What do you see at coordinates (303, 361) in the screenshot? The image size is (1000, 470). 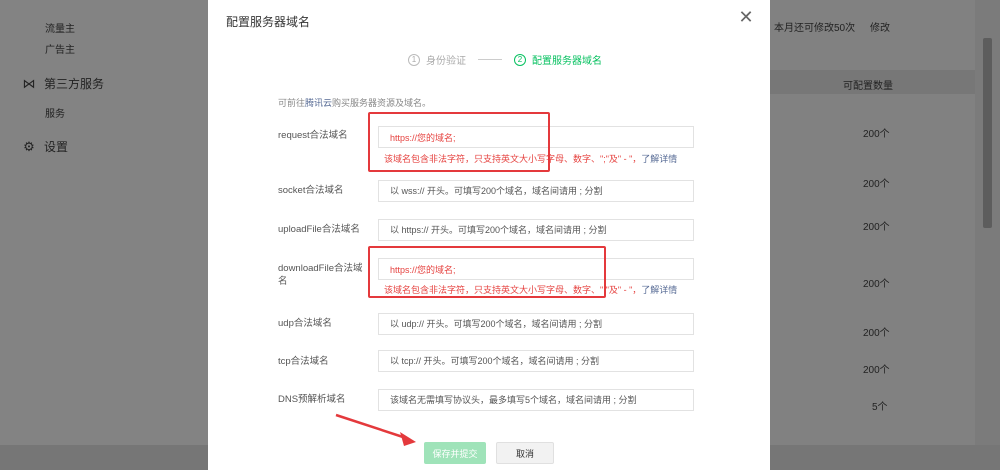 I see `tcp-domain-label: tcp合法域名` at bounding box center [303, 361].